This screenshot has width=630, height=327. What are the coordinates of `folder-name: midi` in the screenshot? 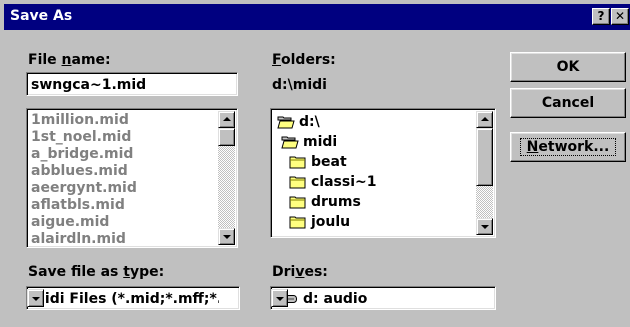 It's located at (320, 142).